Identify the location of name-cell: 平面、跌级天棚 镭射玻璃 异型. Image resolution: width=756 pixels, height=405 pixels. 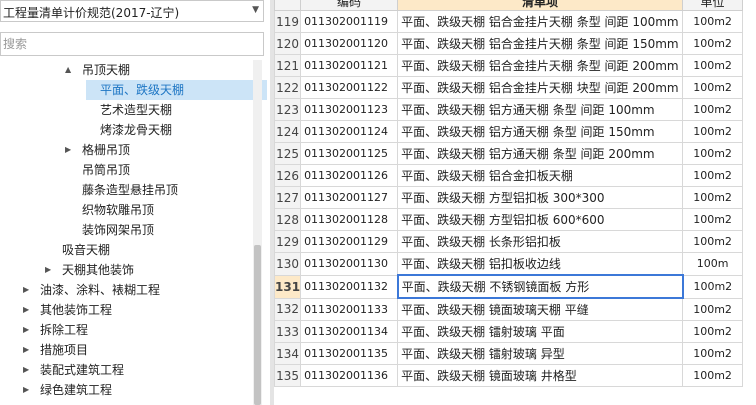
(540, 353).